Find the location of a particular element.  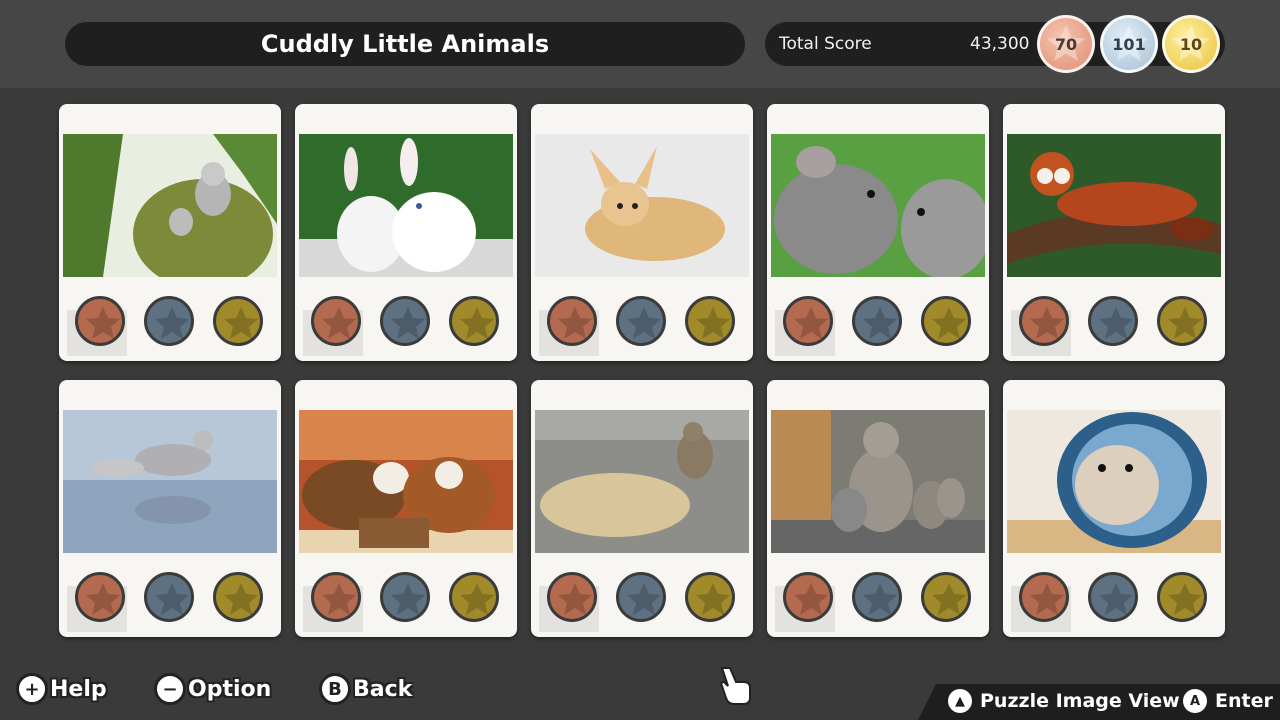

puzzle-card-red-panda is located at coordinates (1114, 232).